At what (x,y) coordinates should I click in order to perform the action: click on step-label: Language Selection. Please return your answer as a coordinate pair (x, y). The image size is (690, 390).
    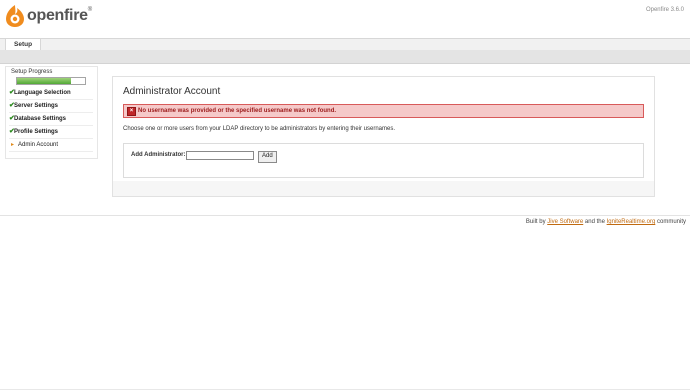
    Looking at the image, I should click on (42, 93).